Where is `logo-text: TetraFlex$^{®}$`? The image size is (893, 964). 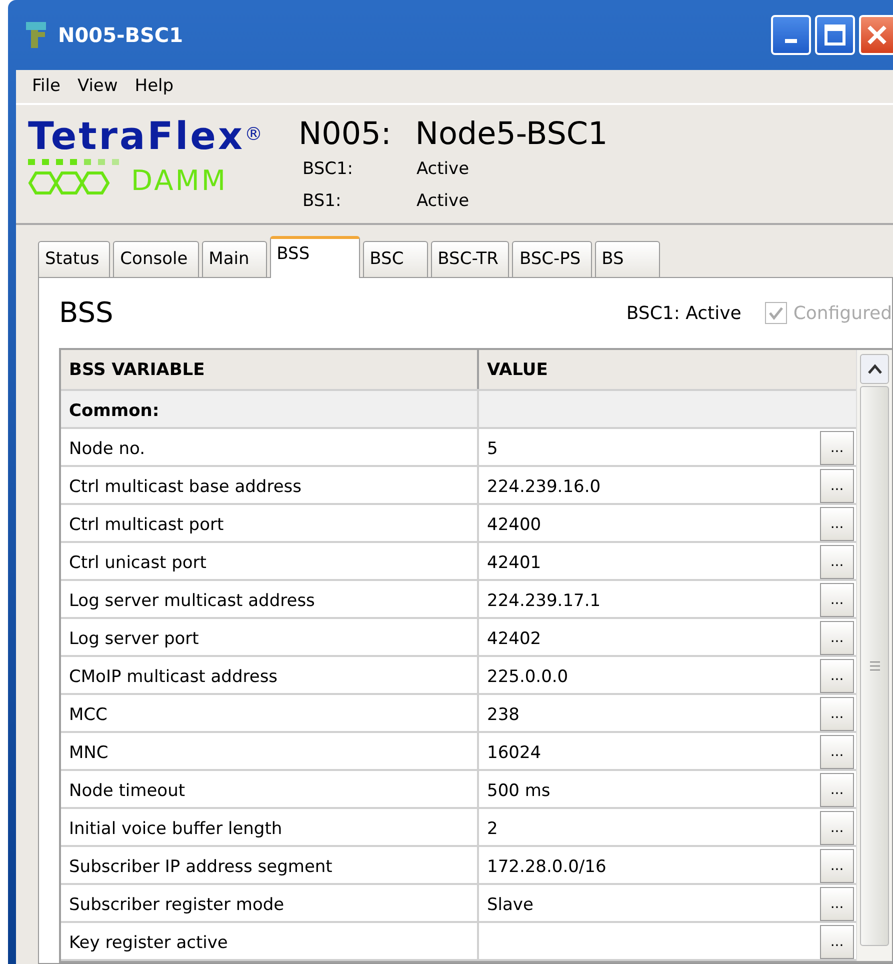
logo-text: TetraFlex$^{®}$ is located at coordinates (146, 136).